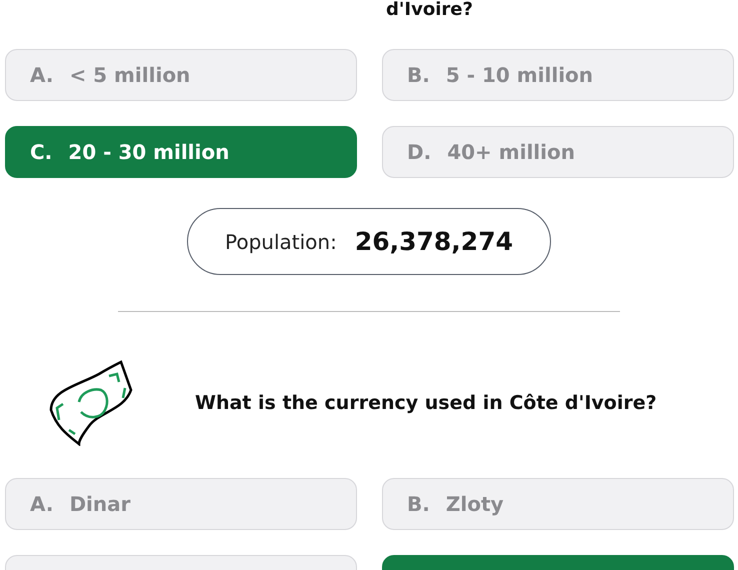  I want to click on question-text: d'Ivoire?, so click(429, 10).